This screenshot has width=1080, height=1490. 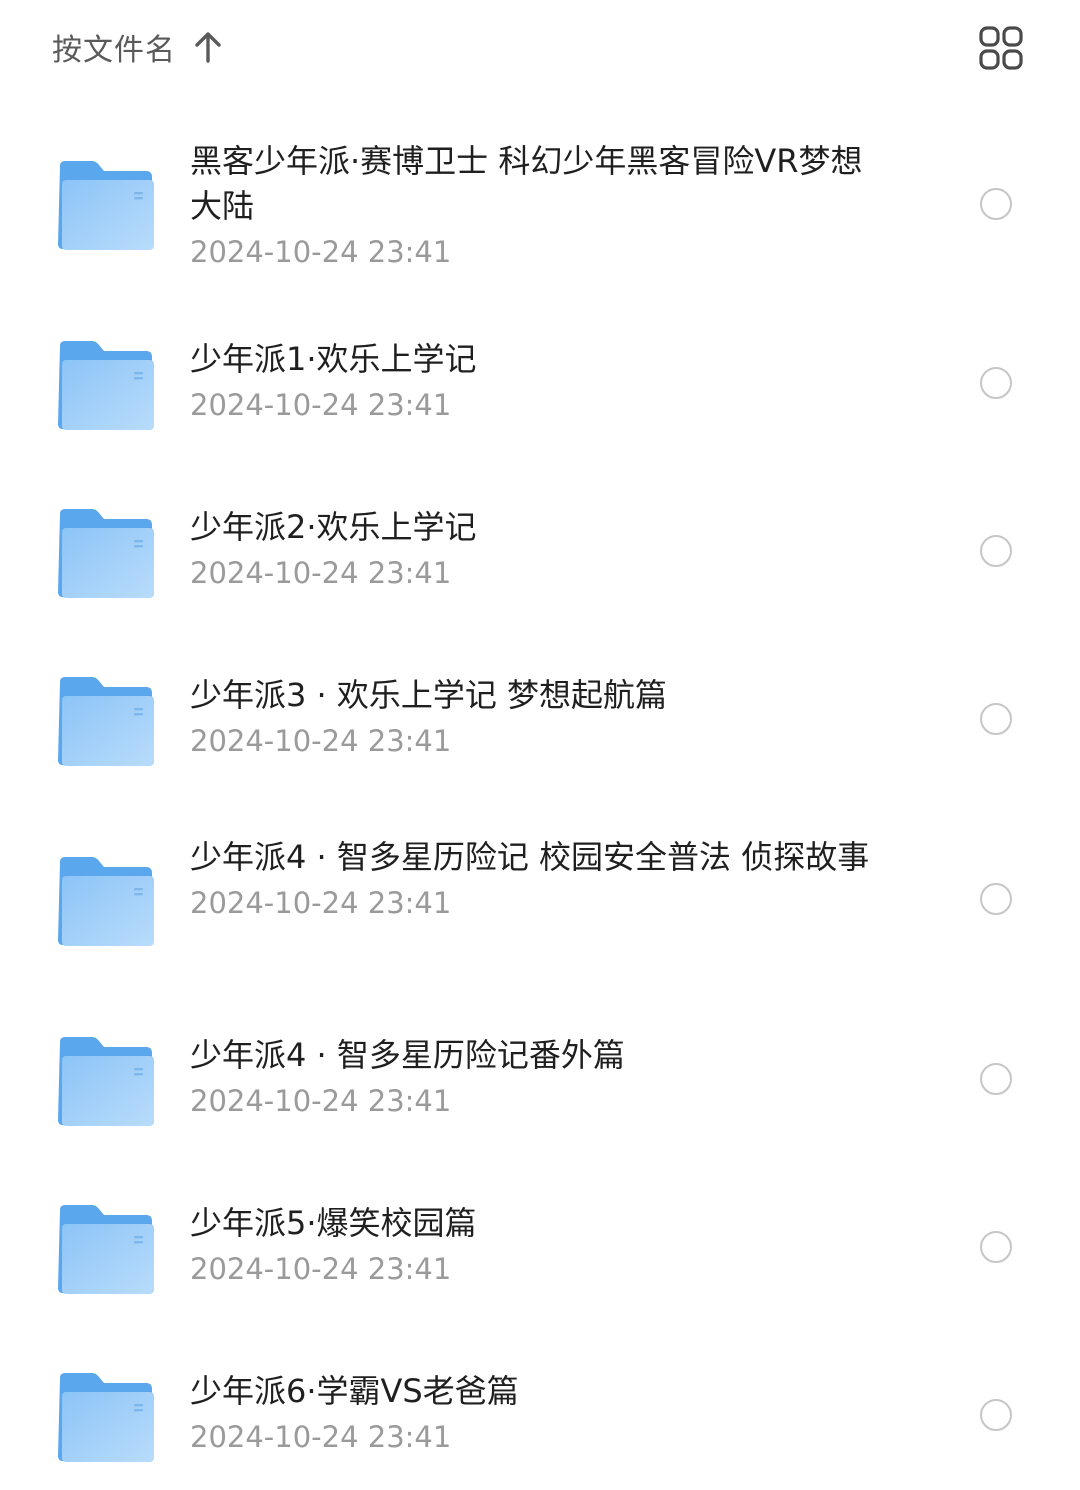 I want to click on toolbar: 按文件名, so click(x=540, y=47).